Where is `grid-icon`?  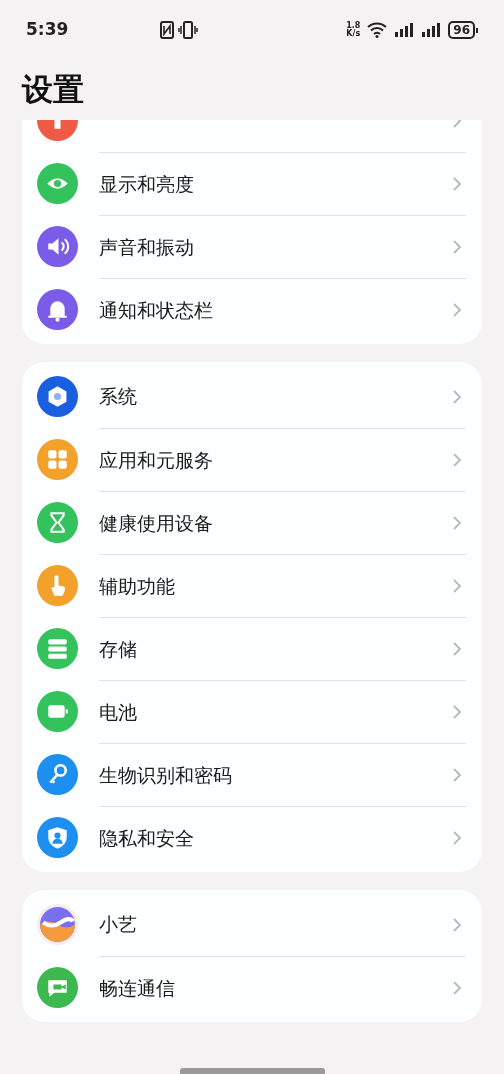
grid-icon is located at coordinates (57, 459).